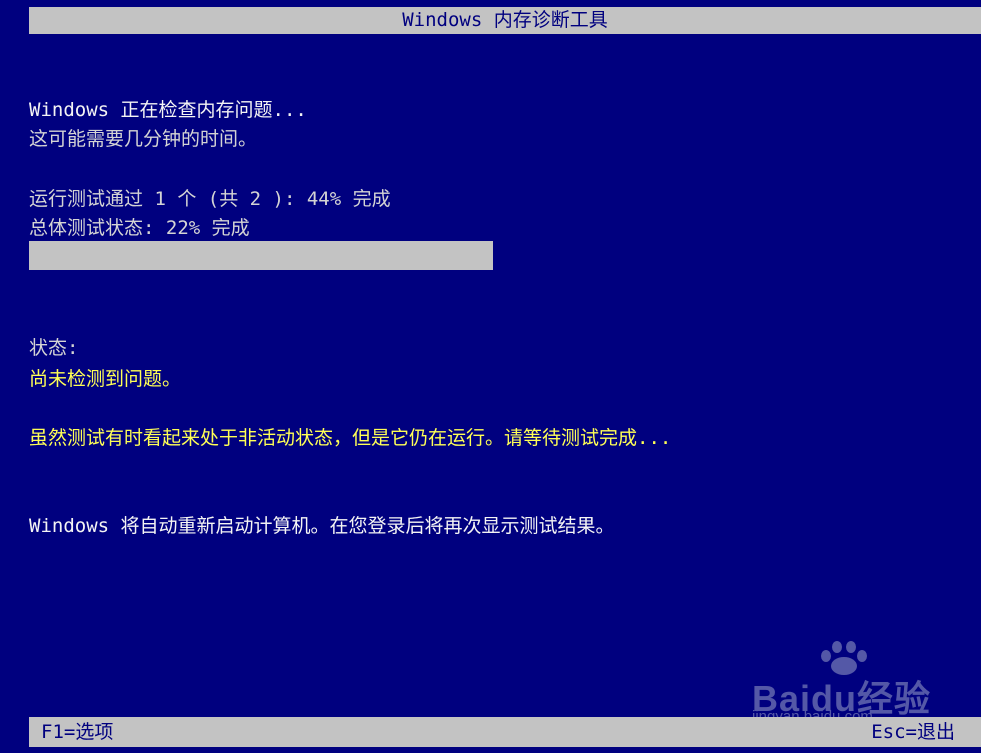  What do you see at coordinates (54, 348) in the screenshot?
I see `status-label: 状态:` at bounding box center [54, 348].